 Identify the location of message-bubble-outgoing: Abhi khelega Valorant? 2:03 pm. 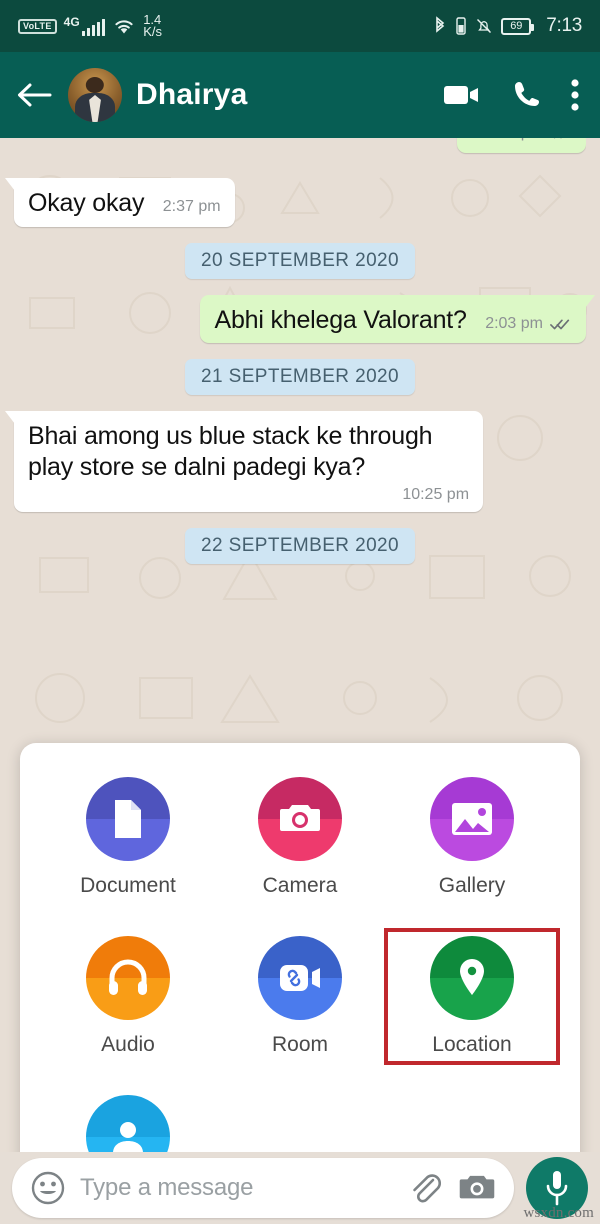
(397, 318).